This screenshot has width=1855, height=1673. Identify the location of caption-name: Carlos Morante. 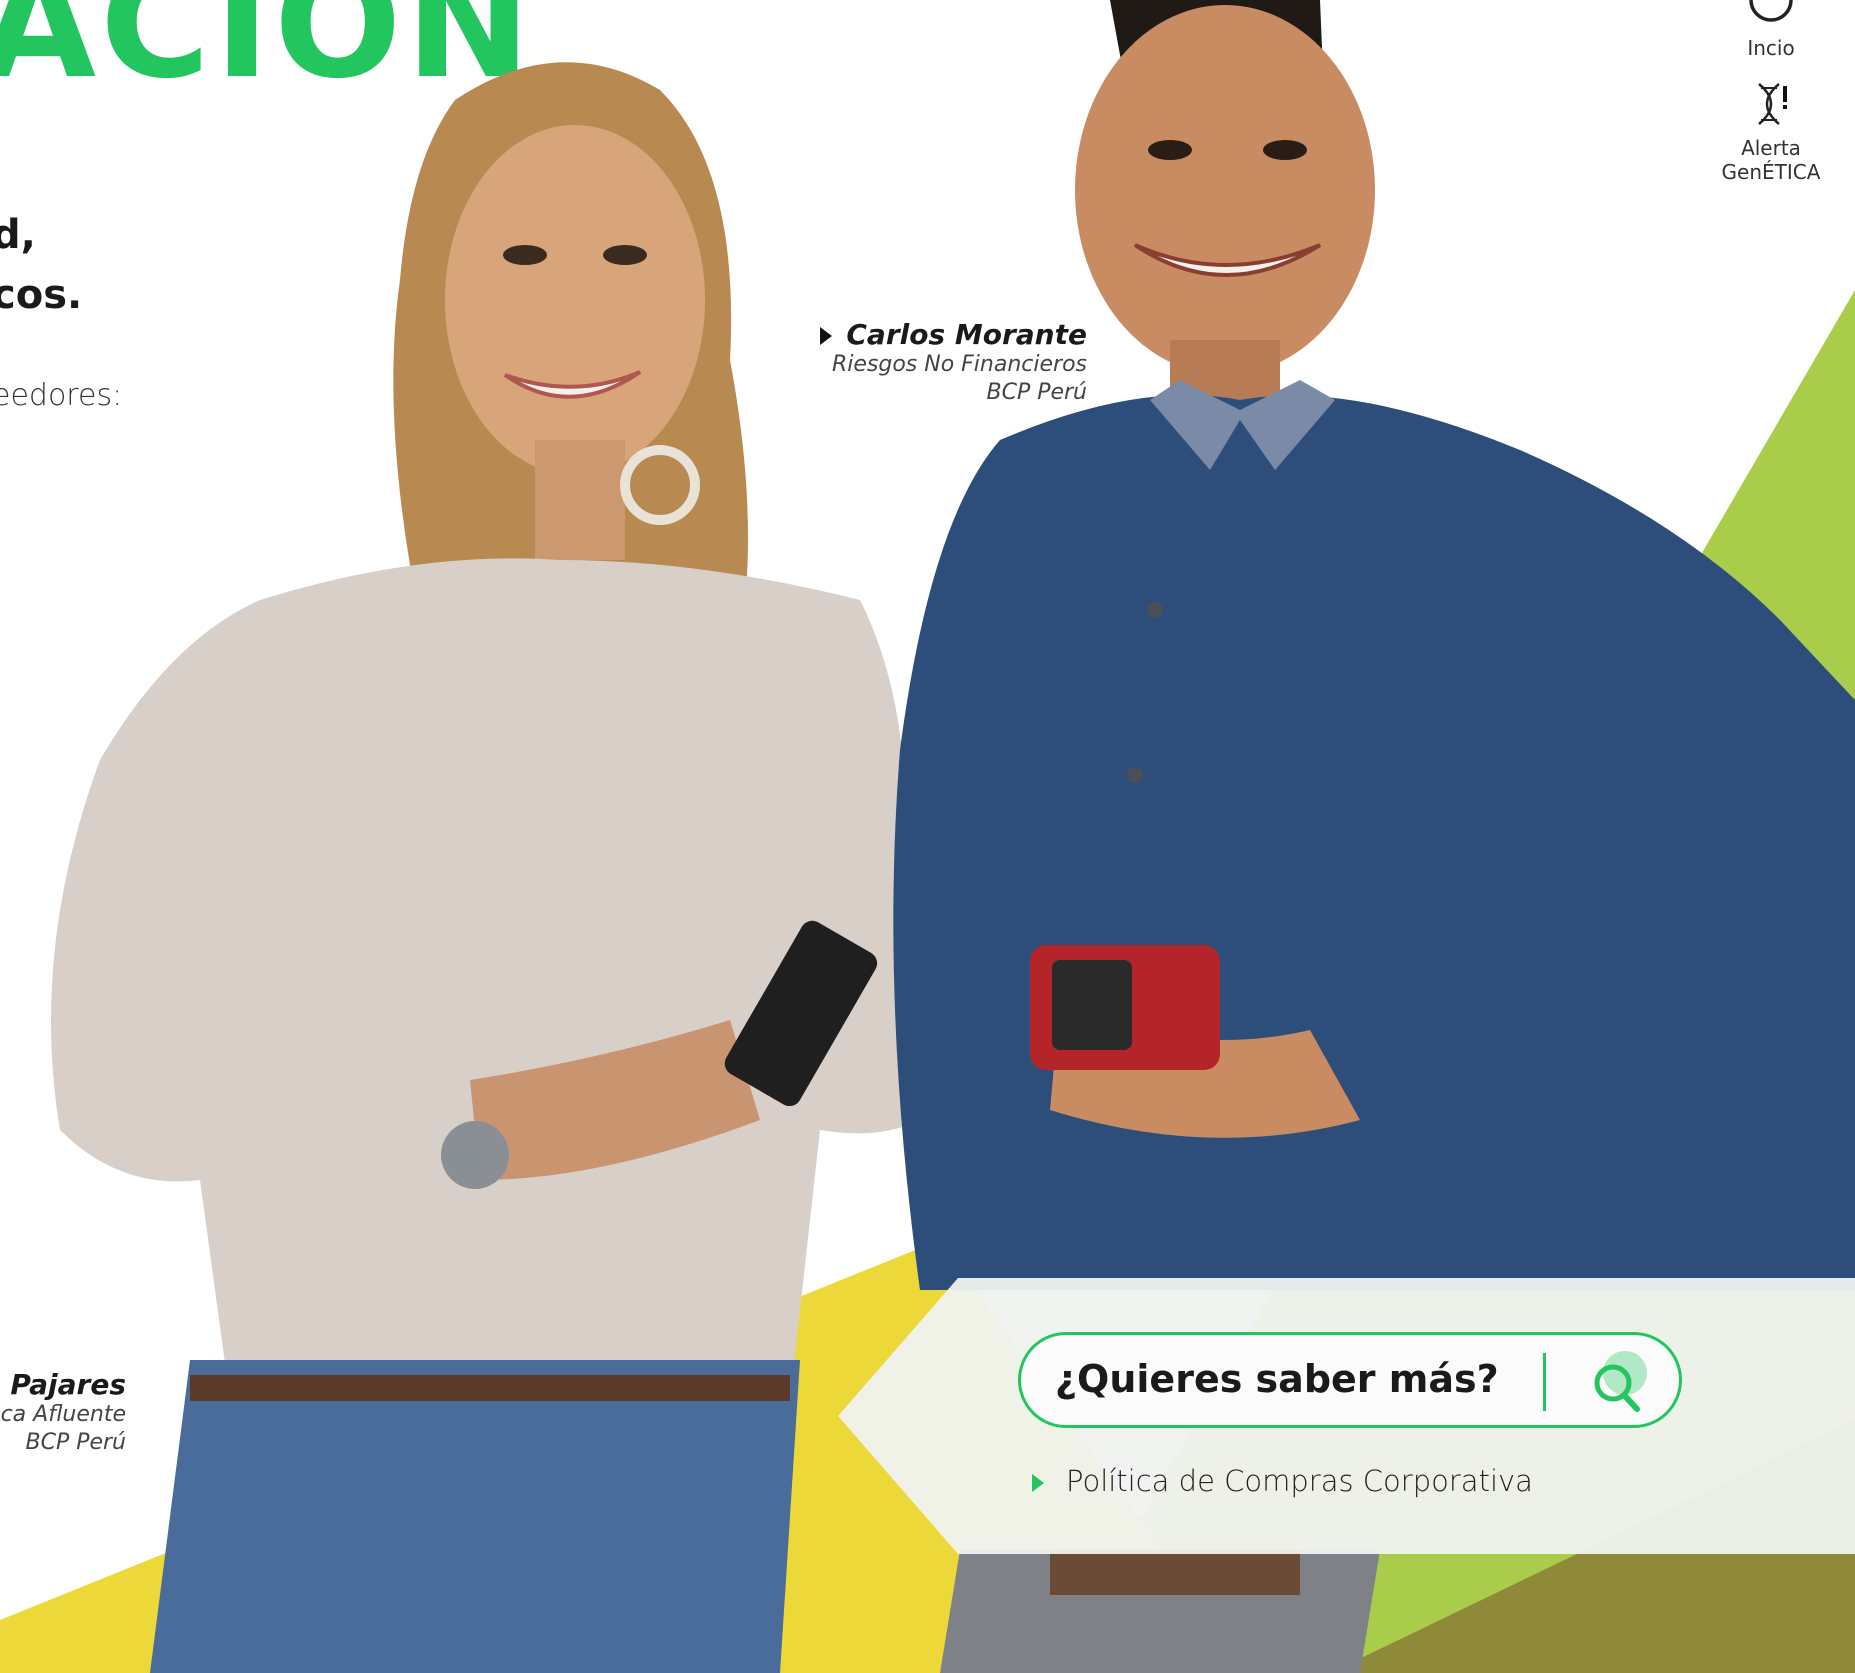
(966, 334).